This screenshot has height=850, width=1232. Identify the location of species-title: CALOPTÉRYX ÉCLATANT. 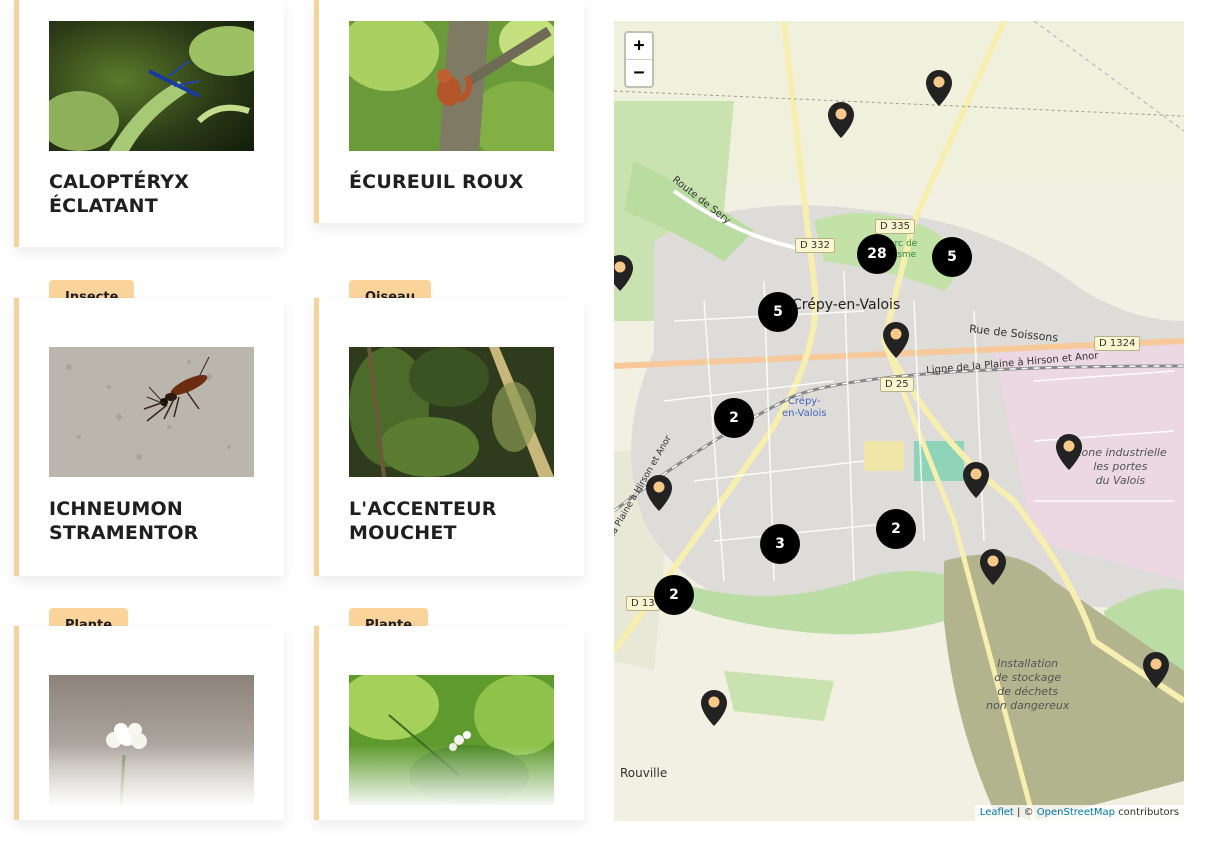
(161, 194).